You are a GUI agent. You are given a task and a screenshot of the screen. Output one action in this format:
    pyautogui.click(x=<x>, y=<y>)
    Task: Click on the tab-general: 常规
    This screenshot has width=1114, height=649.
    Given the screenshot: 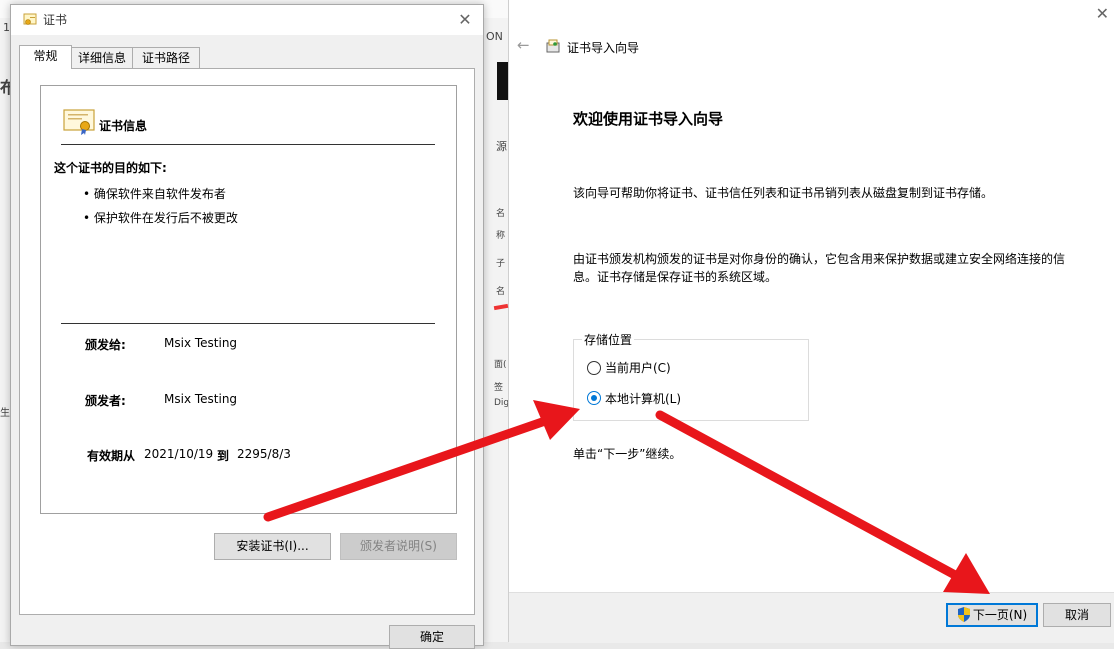 What is the action you would take?
    pyautogui.click(x=45, y=57)
    